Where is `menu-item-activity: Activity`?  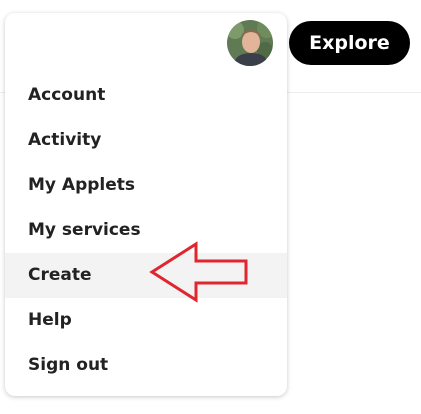 menu-item-activity: Activity is located at coordinates (146, 140).